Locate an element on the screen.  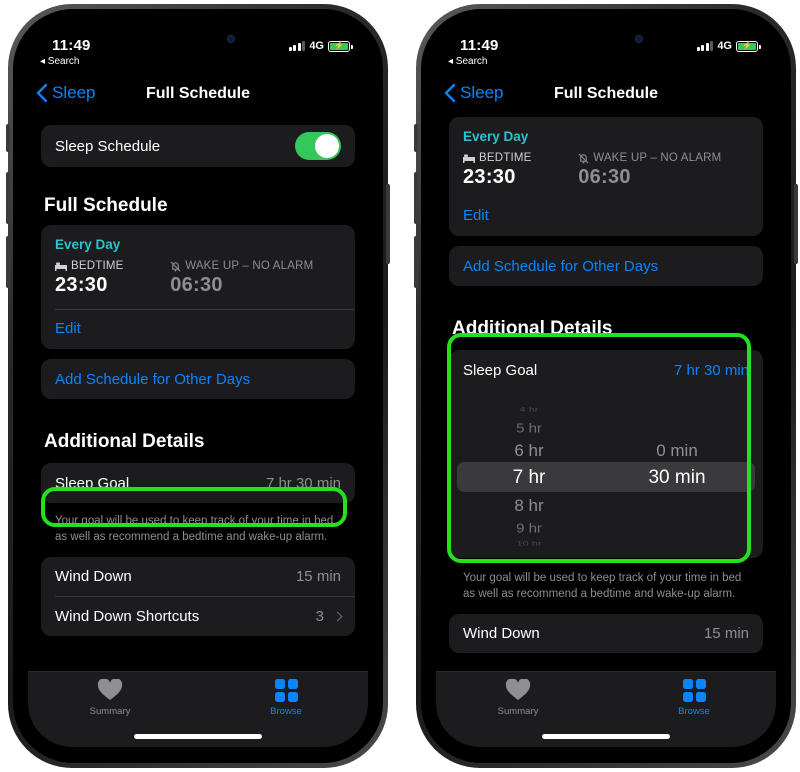
picker-hour-option: 9 hr is located at coordinates (529, 528).